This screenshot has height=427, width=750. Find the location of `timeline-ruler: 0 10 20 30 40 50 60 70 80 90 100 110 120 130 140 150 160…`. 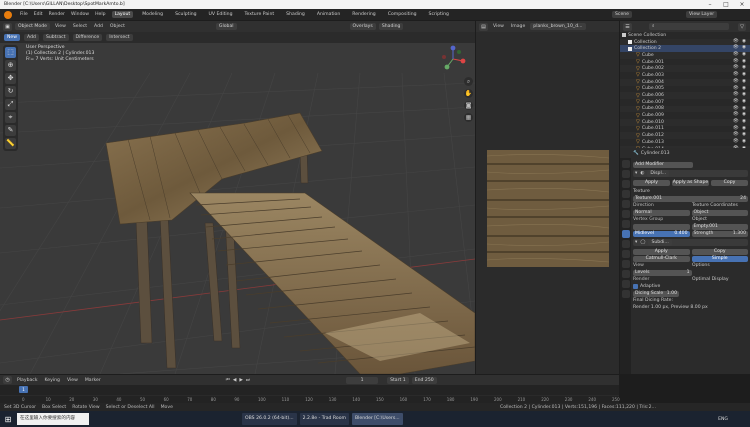

timeline-ruler: 0 10 20 30 40 50 60 70 80 90 100 110 120 130 140 150 160… is located at coordinates (310, 399).